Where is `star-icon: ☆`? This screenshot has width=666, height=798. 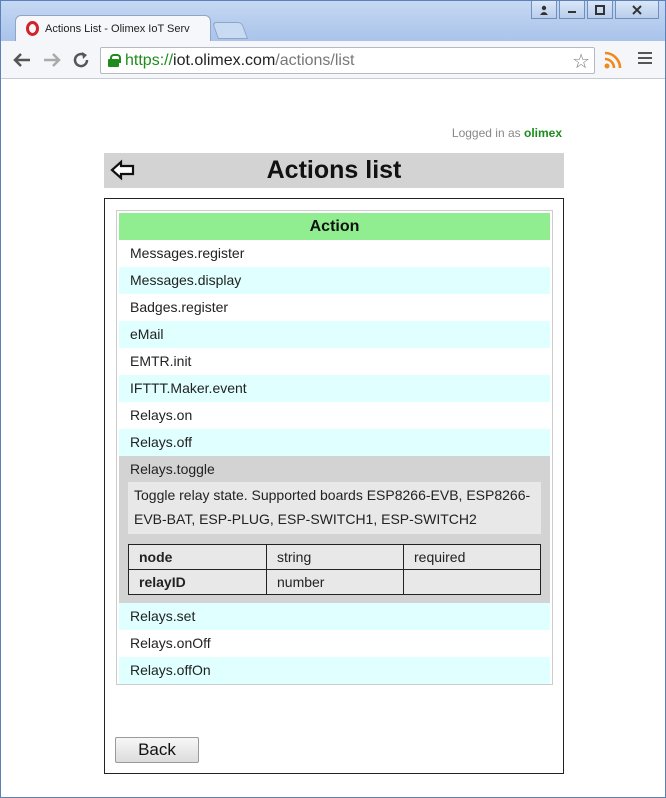 star-icon: ☆ is located at coordinates (581, 61).